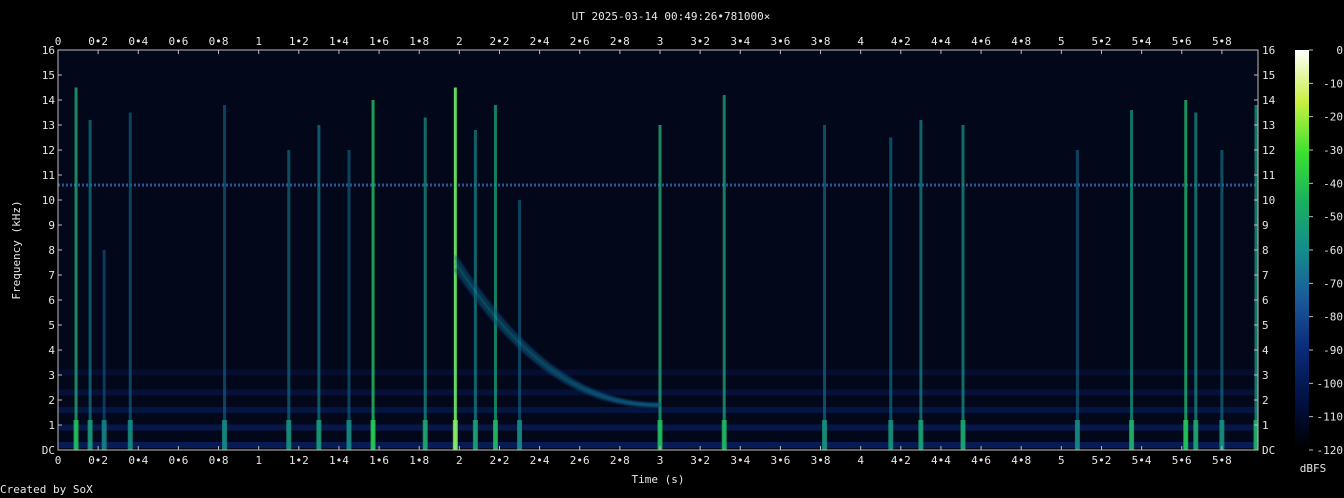 The width and height of the screenshot is (1344, 498). Describe the element at coordinates (51, 350) in the screenshot. I see `y-tick-label: 4` at that location.